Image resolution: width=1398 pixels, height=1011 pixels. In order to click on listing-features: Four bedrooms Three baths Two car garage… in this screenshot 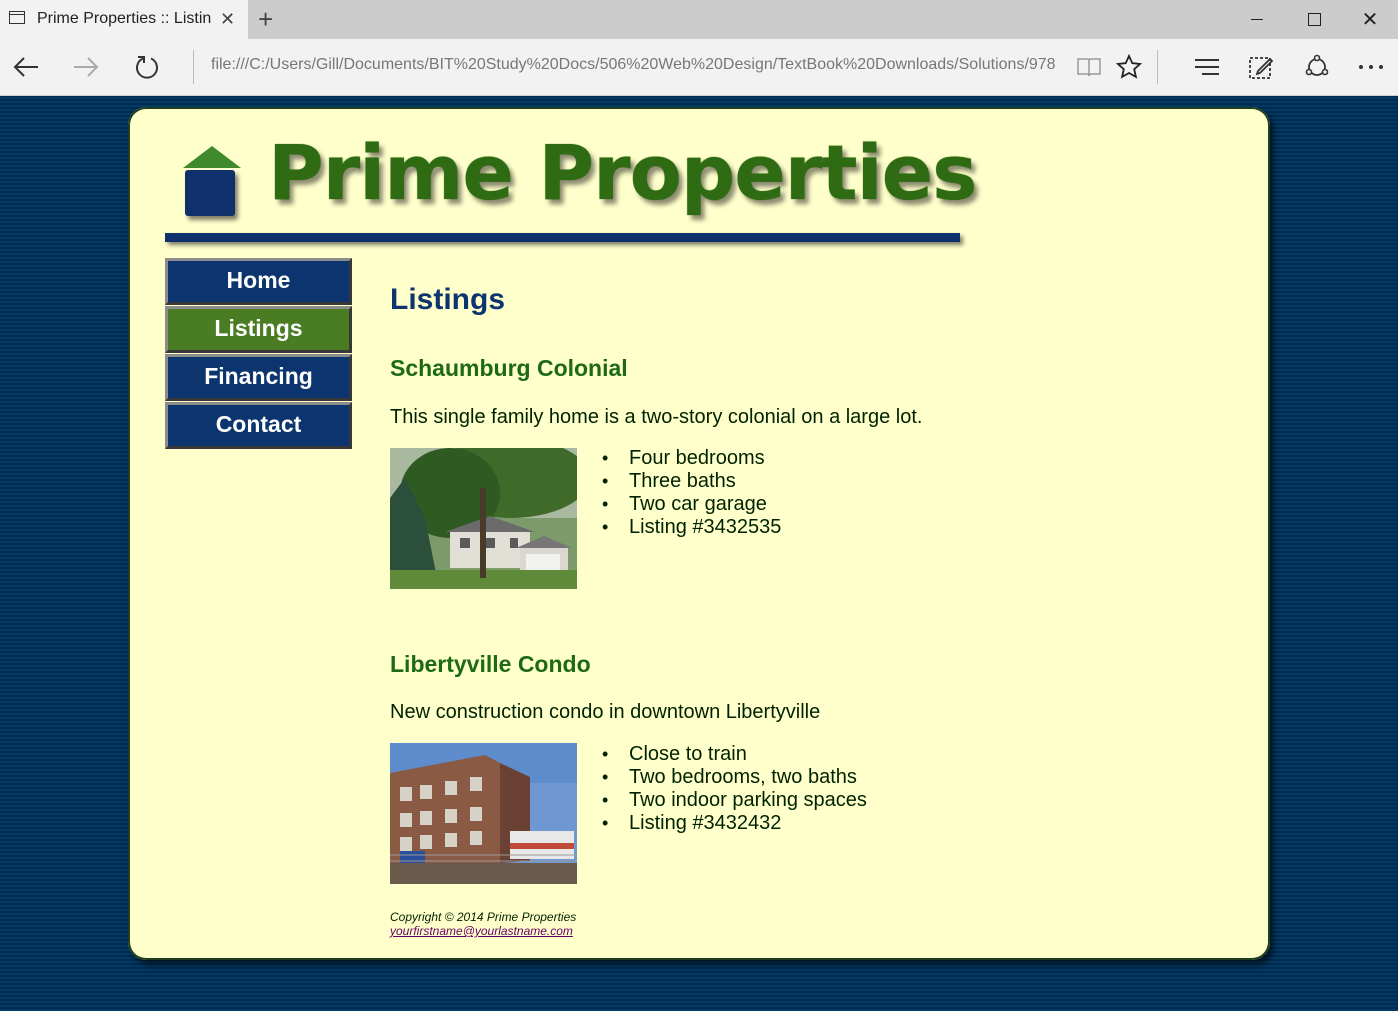, I will do `click(691, 493)`.